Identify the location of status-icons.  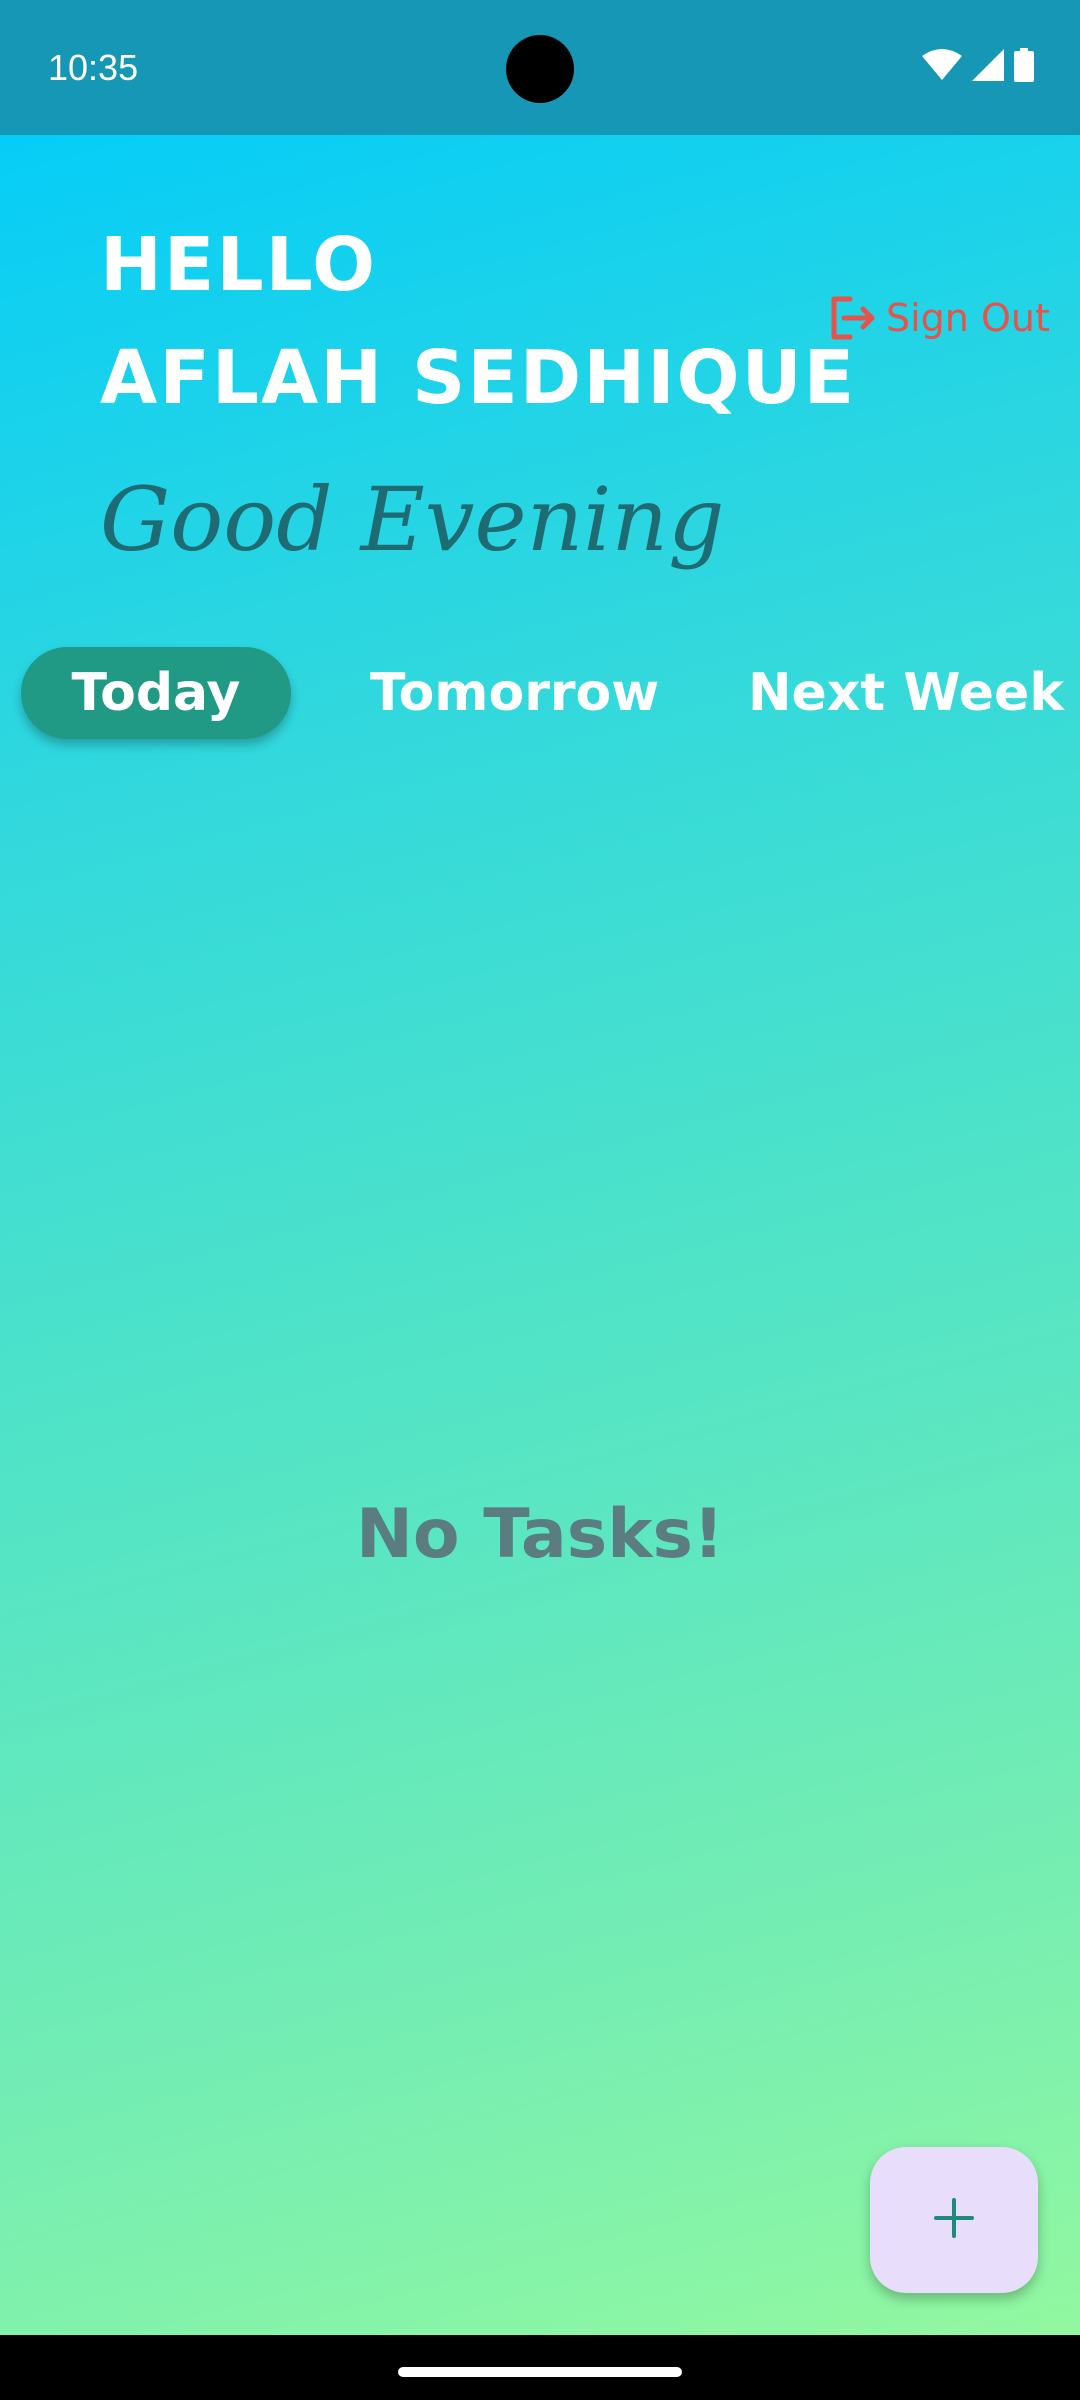
(978, 65).